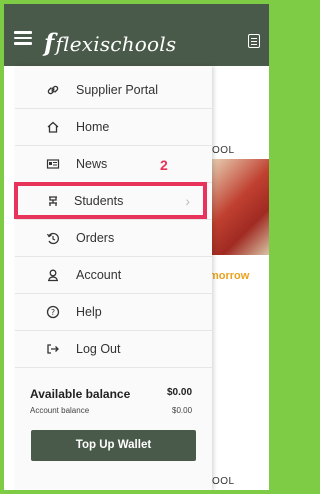 This screenshot has width=320, height=494. Describe the element at coordinates (53, 349) in the screenshot. I see `logout-icon` at that location.